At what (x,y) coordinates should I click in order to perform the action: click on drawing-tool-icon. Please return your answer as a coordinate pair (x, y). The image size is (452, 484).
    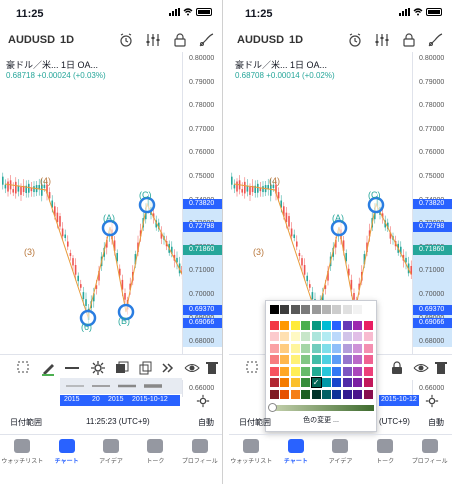
    Looking at the image, I should click on (206, 40).